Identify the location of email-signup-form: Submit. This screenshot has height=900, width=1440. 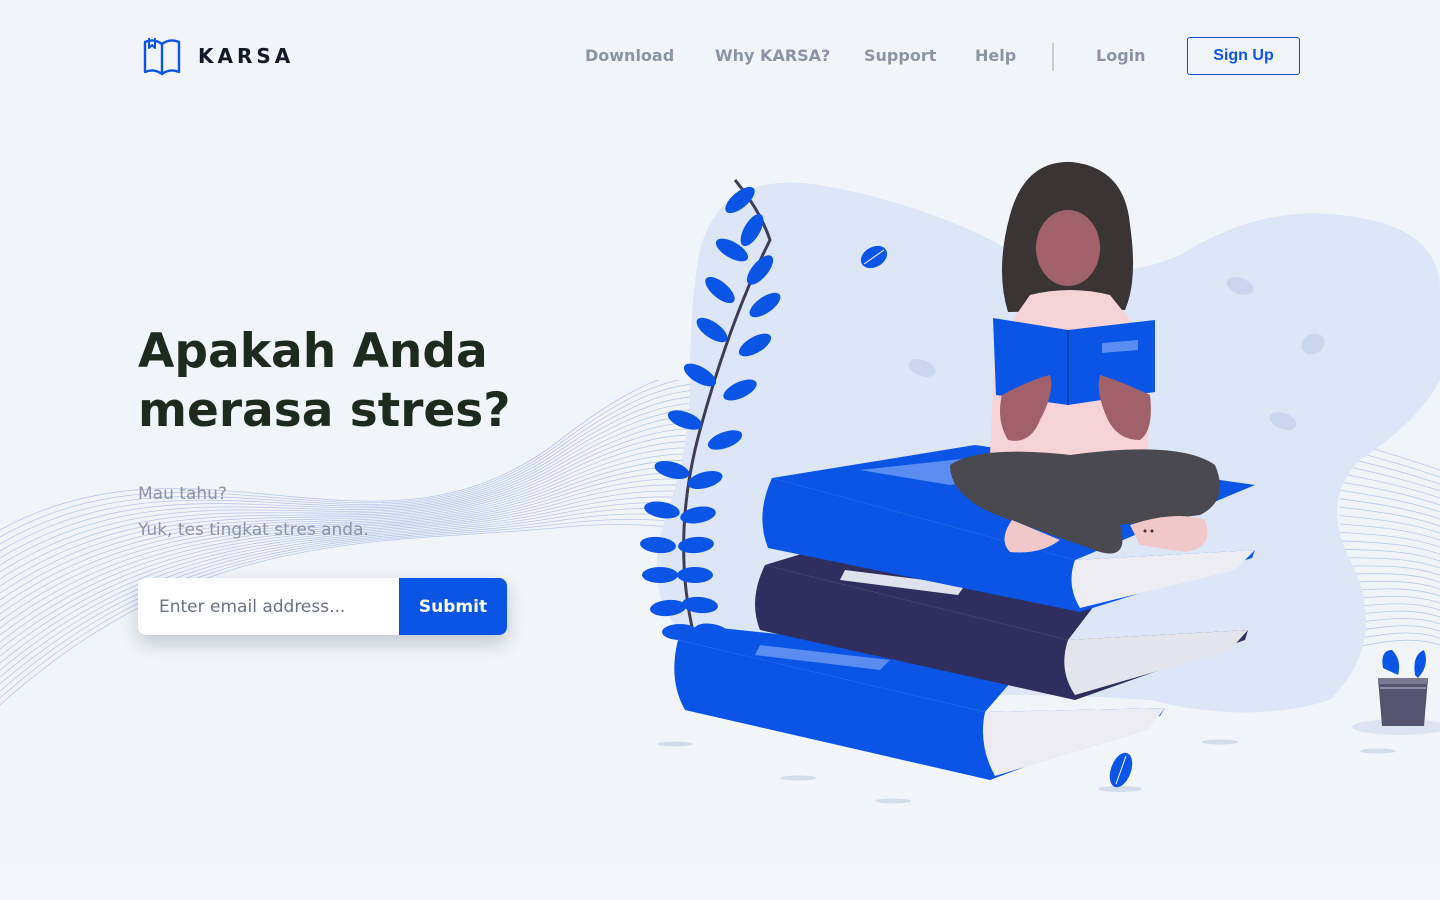
(322, 606).